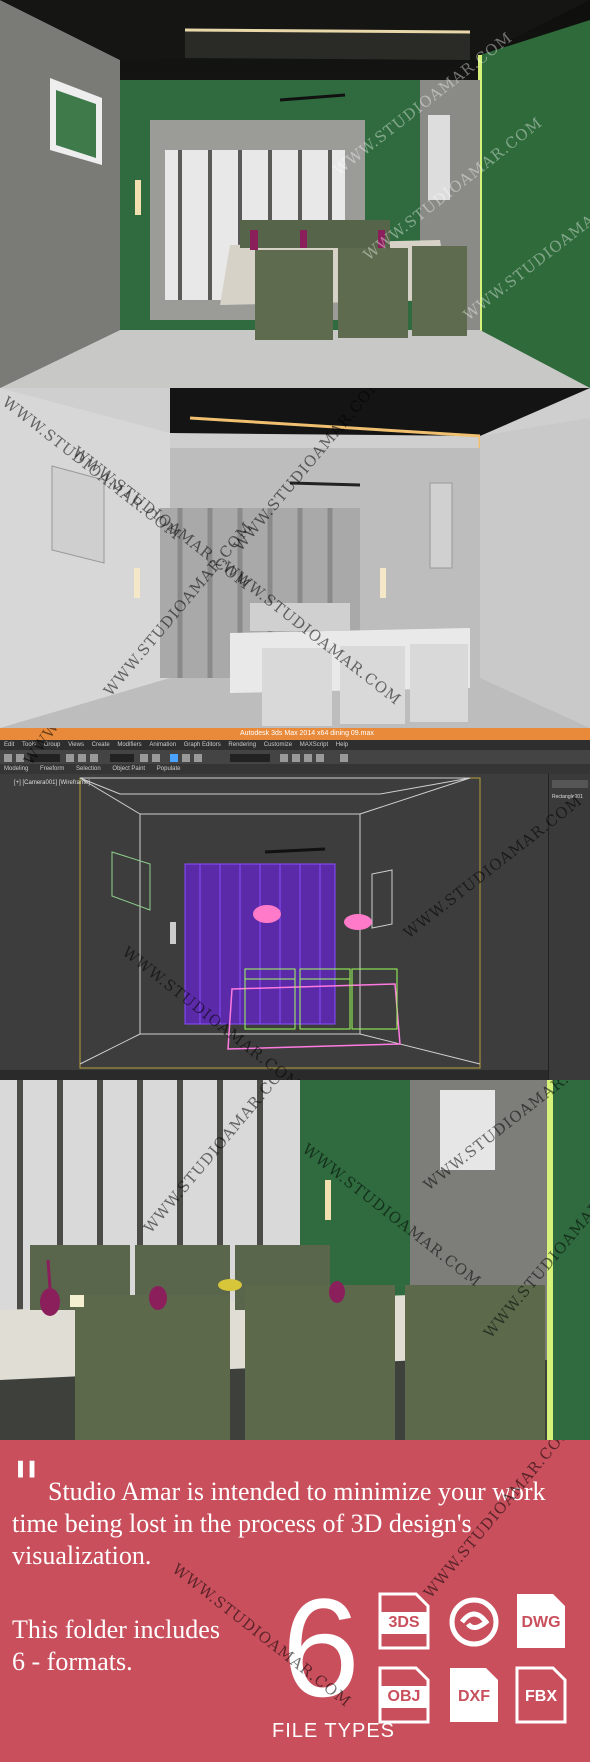 This screenshot has width=590, height=1762. What do you see at coordinates (76, 745) in the screenshot?
I see `menu-views: Views` at bounding box center [76, 745].